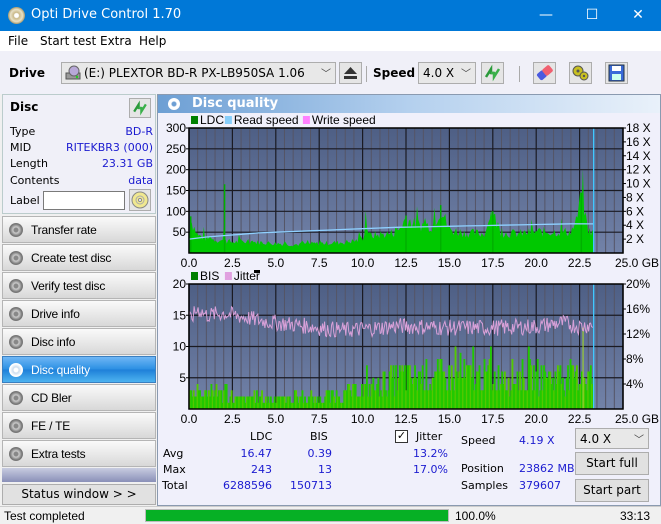  What do you see at coordinates (311, 485) in the screenshot?
I see `total-bis-value: 150713` at bounding box center [311, 485].